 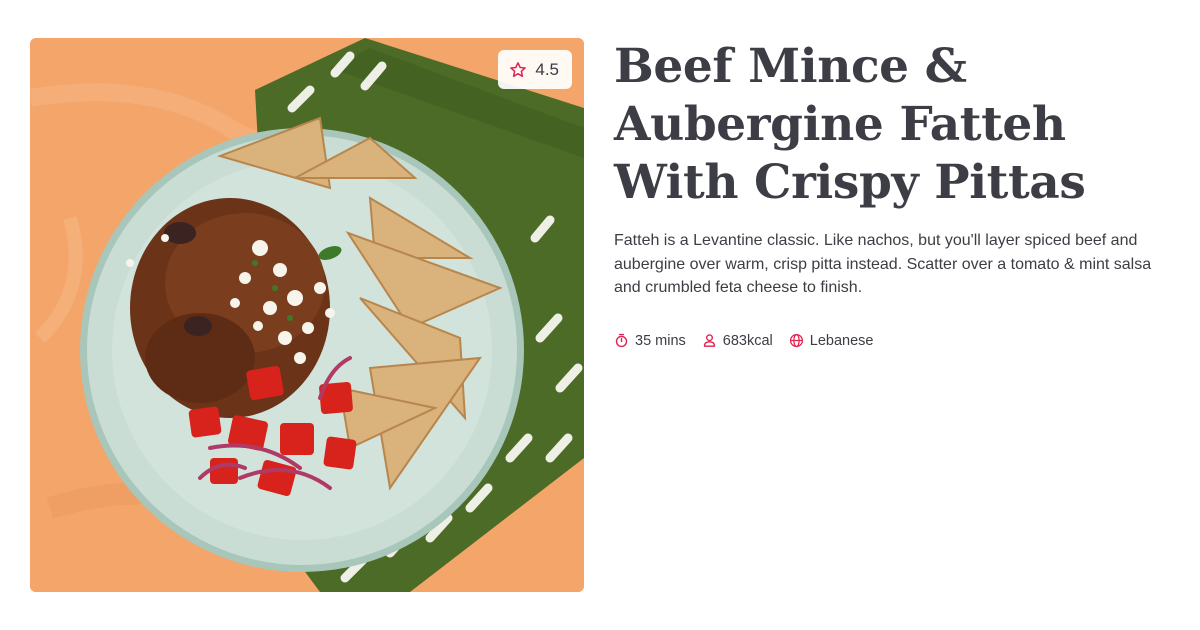 I want to click on meta-time: 35 mins, so click(x=650, y=341).